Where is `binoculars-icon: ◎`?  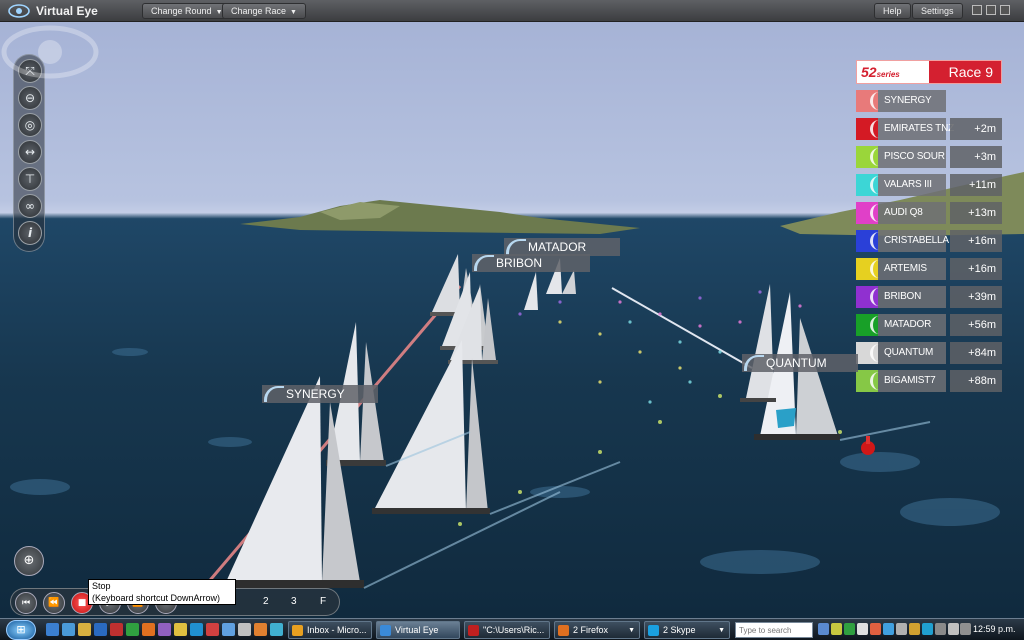
binoculars-icon: ◎ is located at coordinates (30, 125).